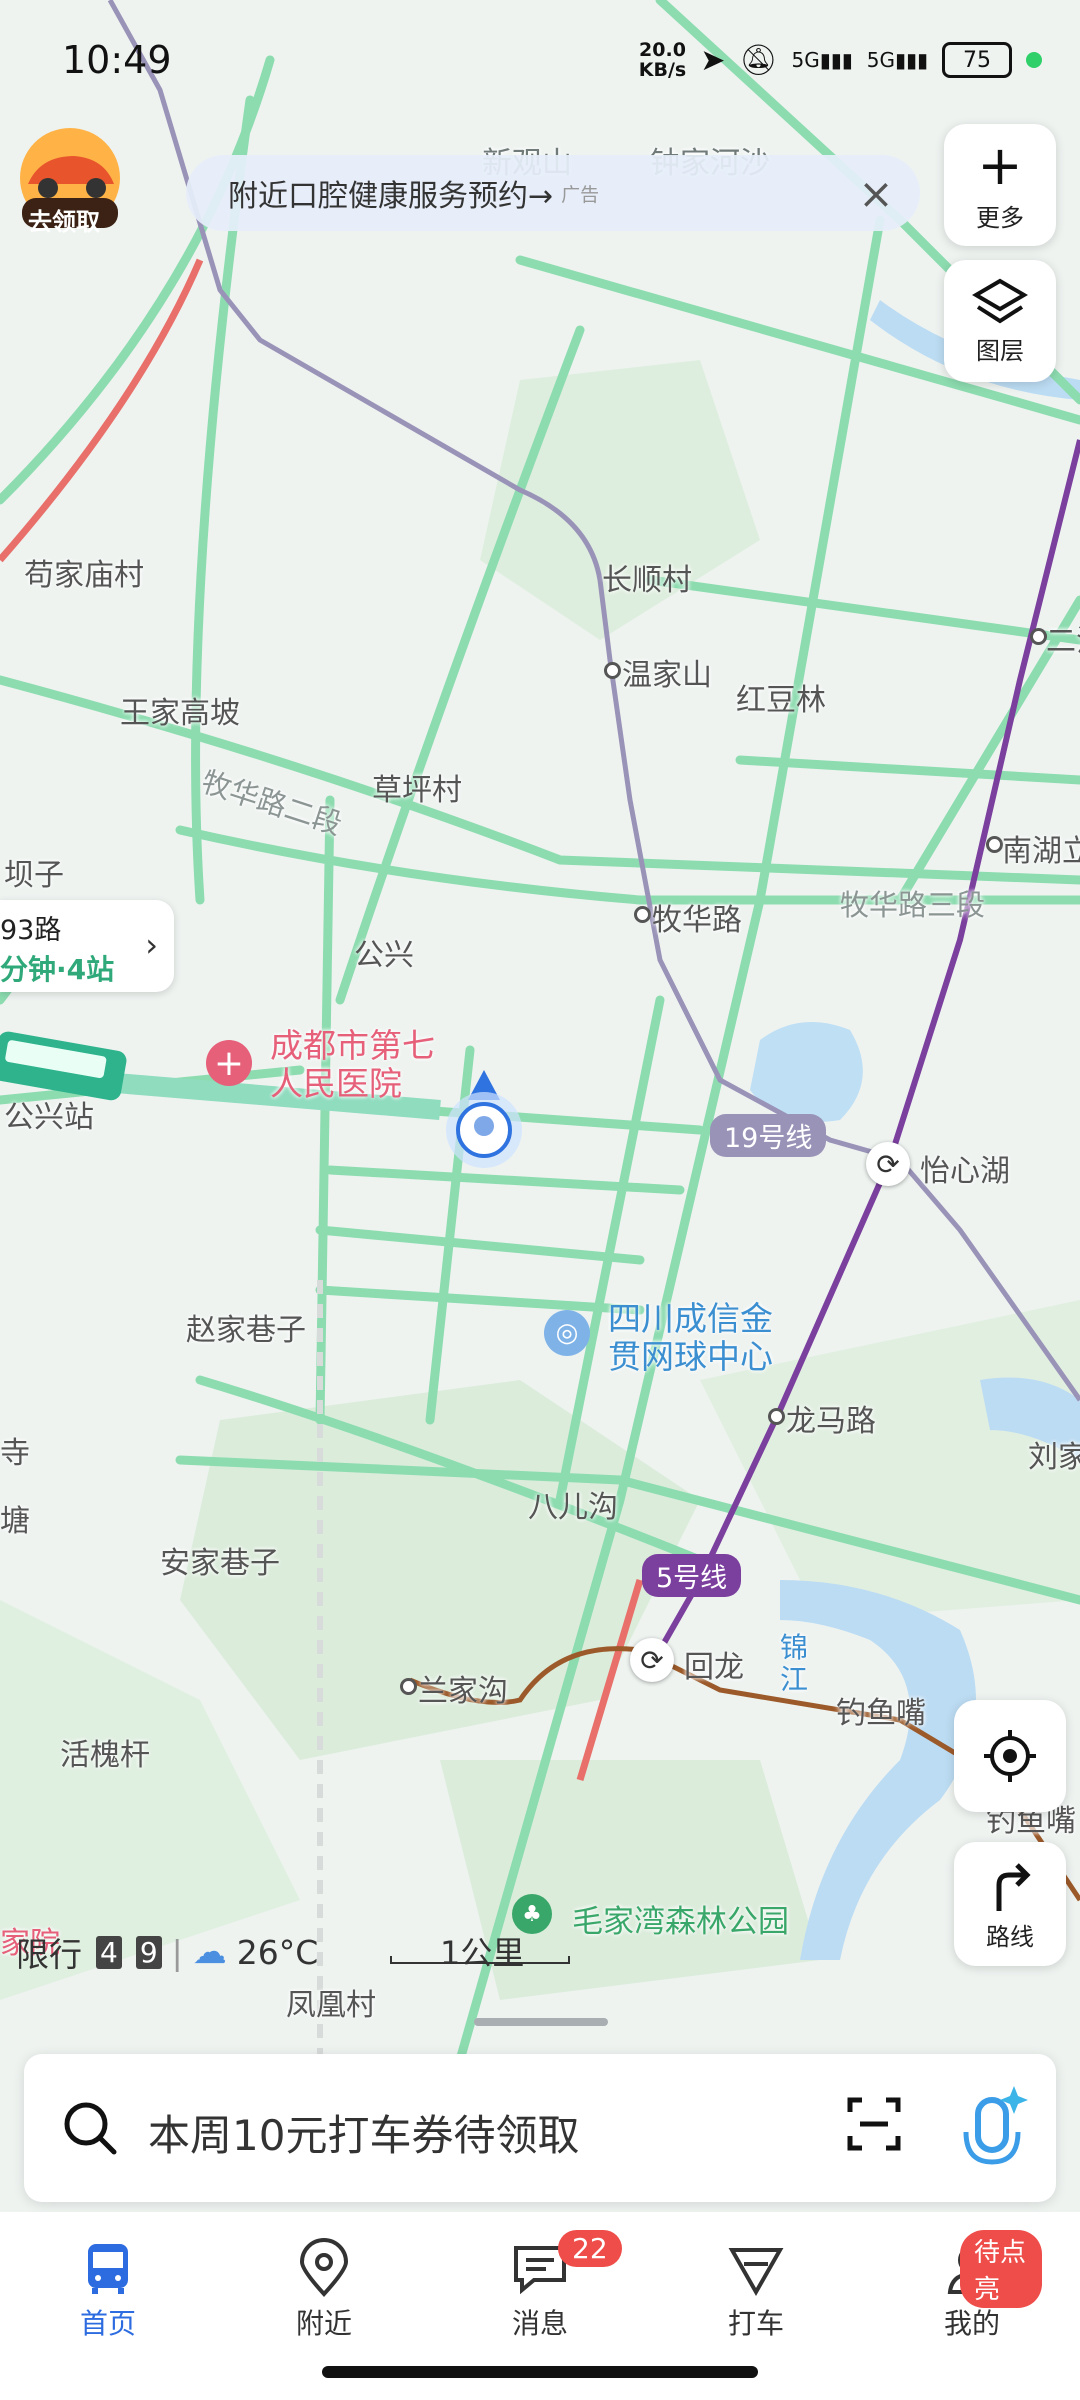  I want to click on tab-taxi: 打车, so click(756, 2290).